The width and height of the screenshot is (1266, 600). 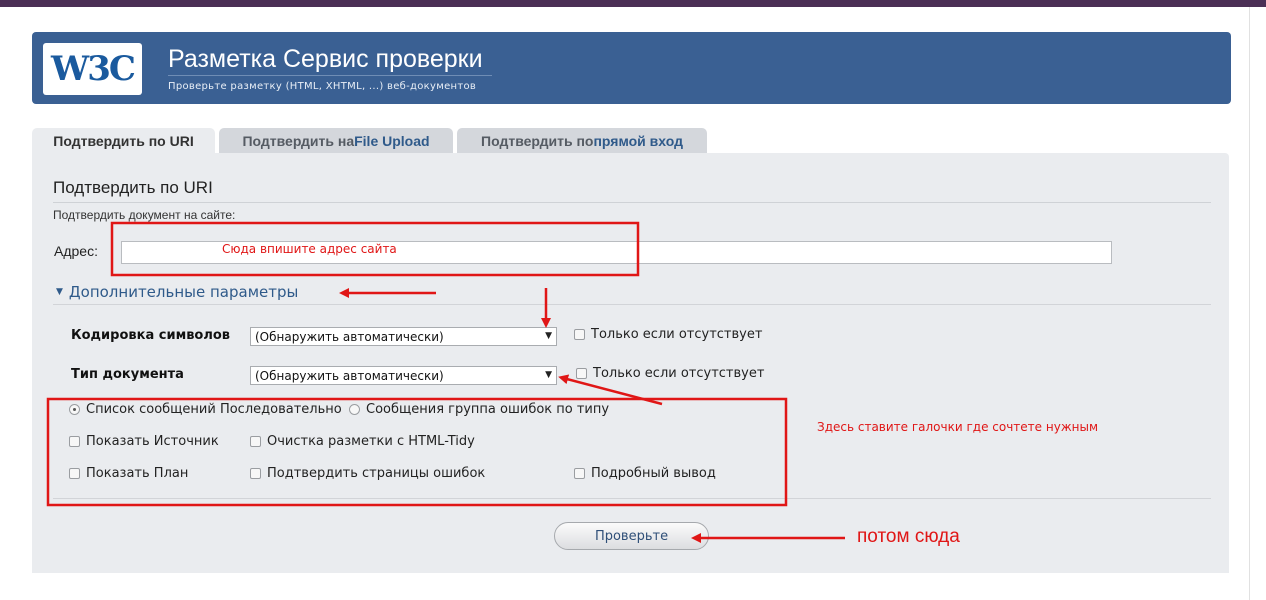 I want to click on validate-error-pages-checkbox, so click(x=255, y=473).